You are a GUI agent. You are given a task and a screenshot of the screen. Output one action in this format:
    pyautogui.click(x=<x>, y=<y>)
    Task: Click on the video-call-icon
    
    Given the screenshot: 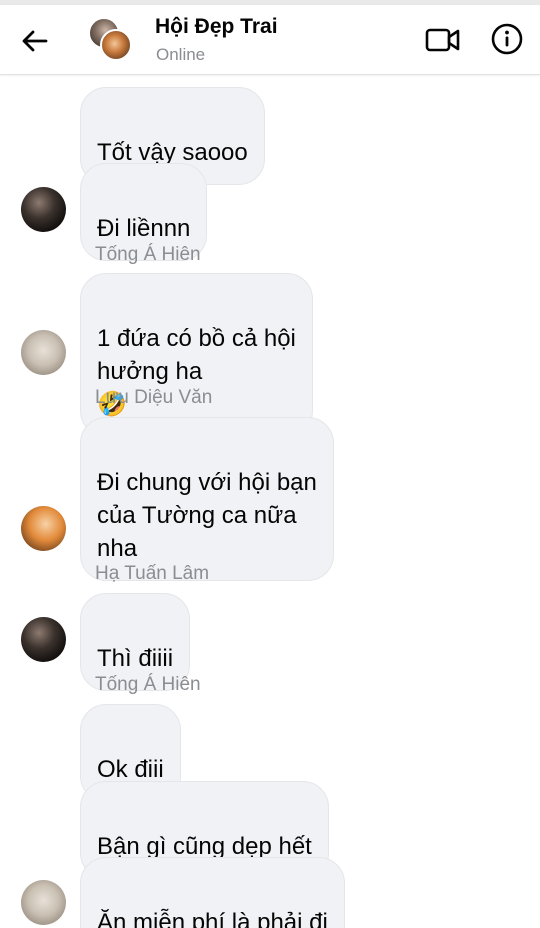 What is the action you would take?
    pyautogui.click(x=443, y=40)
    